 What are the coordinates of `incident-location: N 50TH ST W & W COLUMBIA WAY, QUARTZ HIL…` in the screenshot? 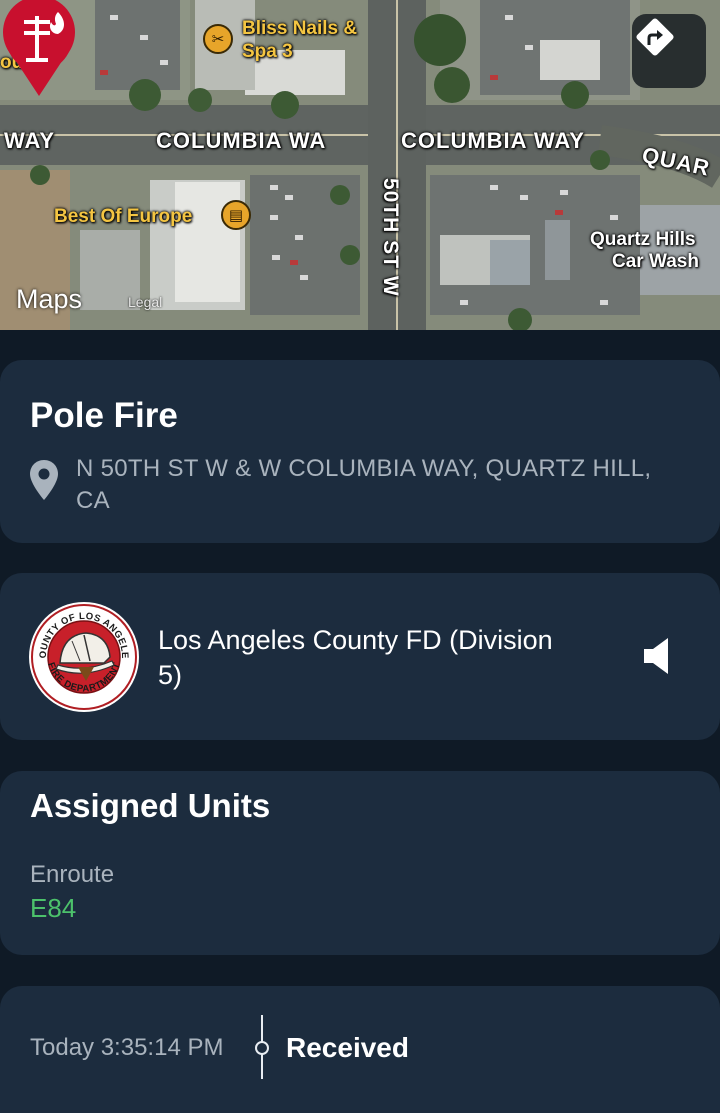 It's located at (366, 485).